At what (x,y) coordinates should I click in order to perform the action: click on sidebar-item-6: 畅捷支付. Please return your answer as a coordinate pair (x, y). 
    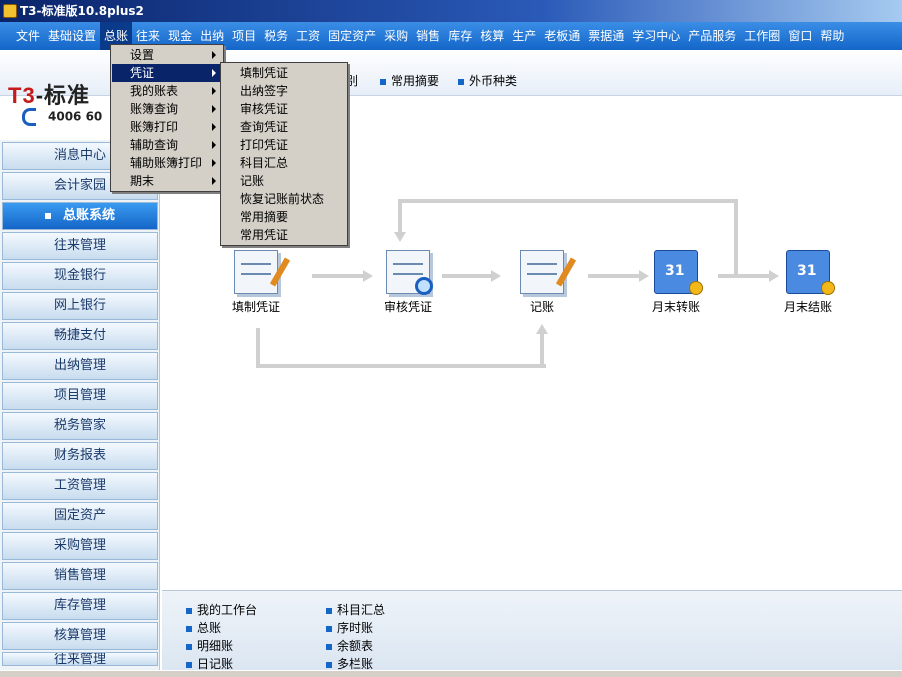
    Looking at the image, I should click on (80, 336).